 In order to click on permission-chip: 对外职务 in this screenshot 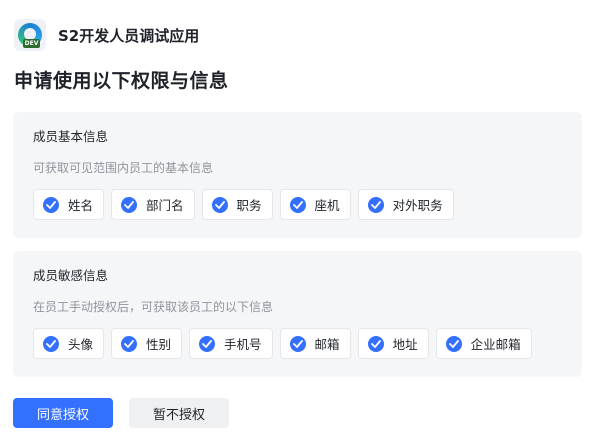, I will do `click(405, 204)`.